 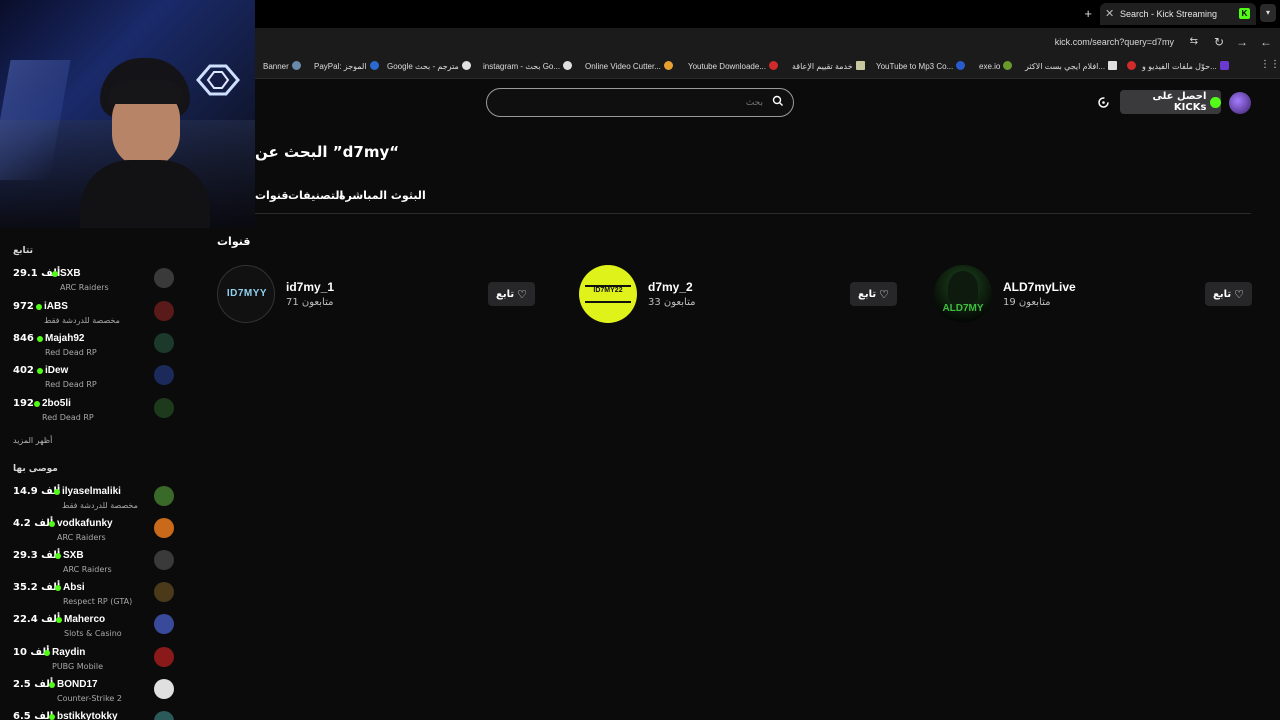 I want to click on channel-name: id7my_1, so click(x=310, y=287).